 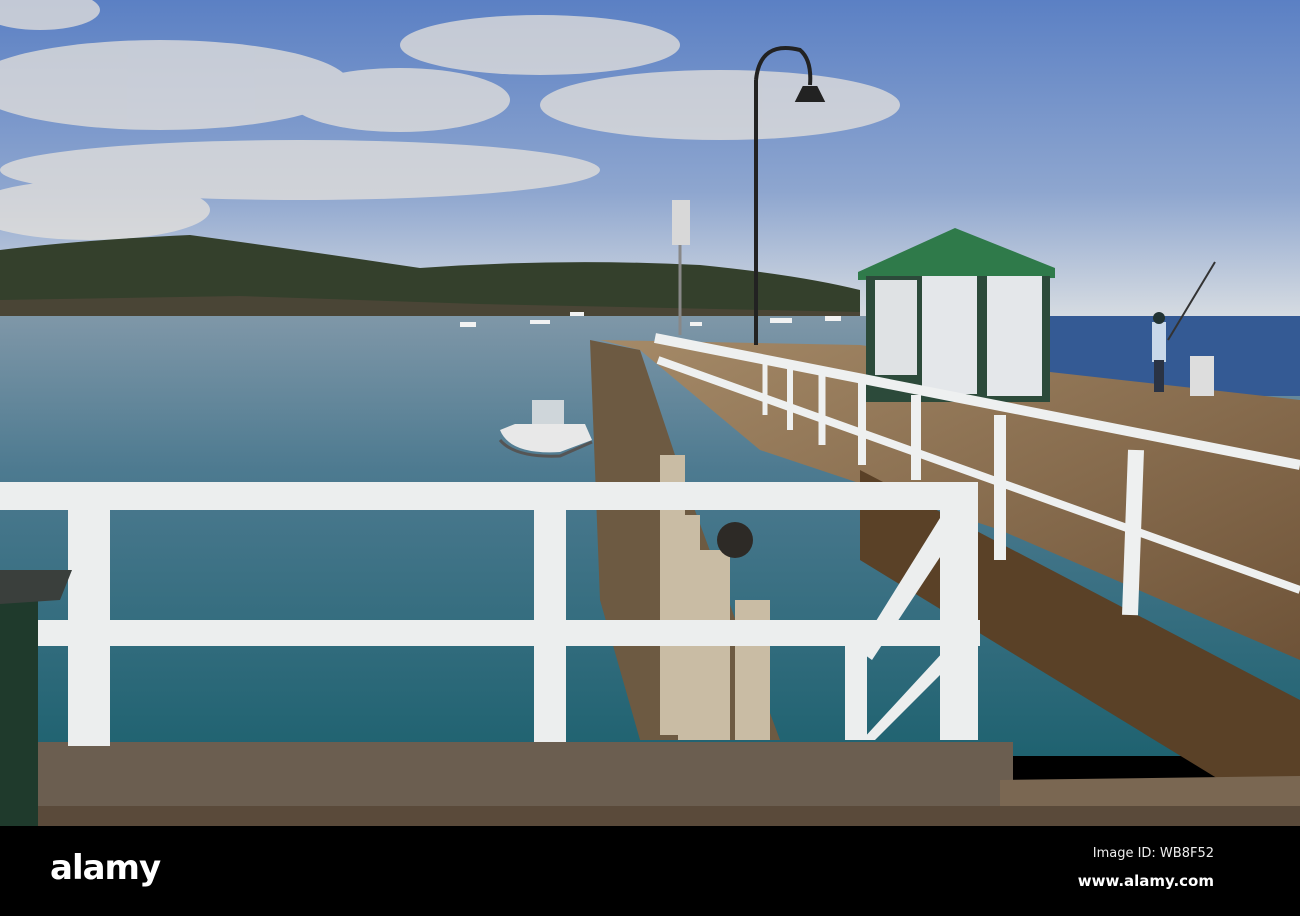 What do you see at coordinates (650, 871) in the screenshot?
I see `watermark-bar: alamy Image ID: WB8F52 www.alamy.com` at bounding box center [650, 871].